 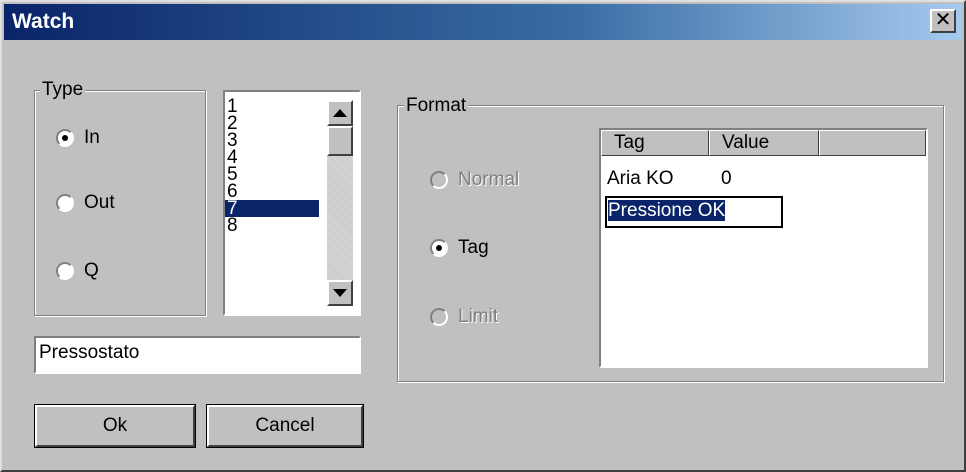 I want to click on listbox-items: 1 2 3 4 5 6 7 8, so click(x=272, y=209).